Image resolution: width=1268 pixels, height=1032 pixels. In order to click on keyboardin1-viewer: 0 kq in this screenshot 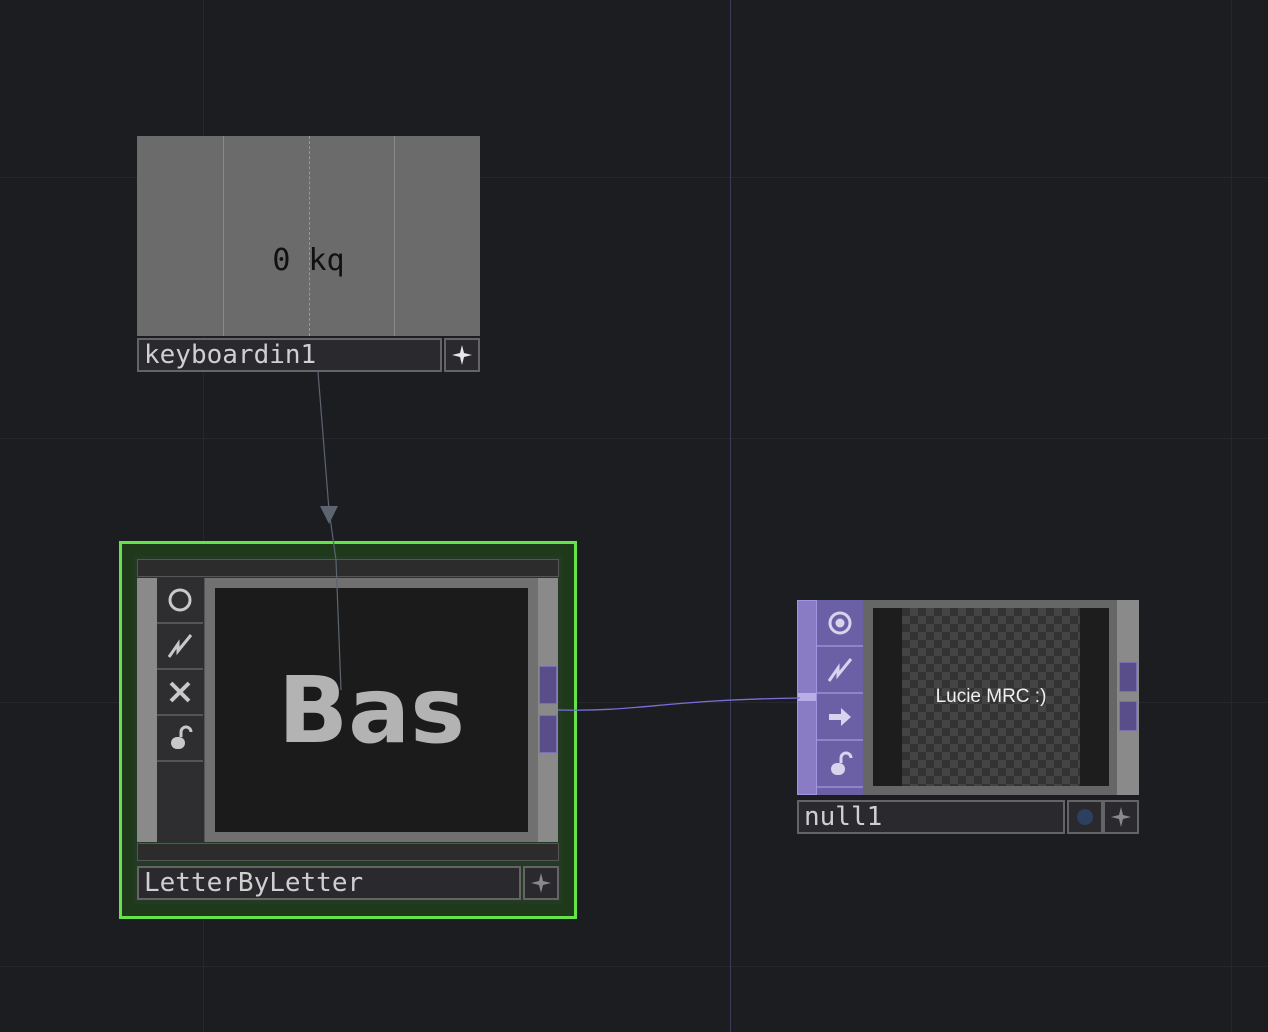, I will do `click(308, 236)`.